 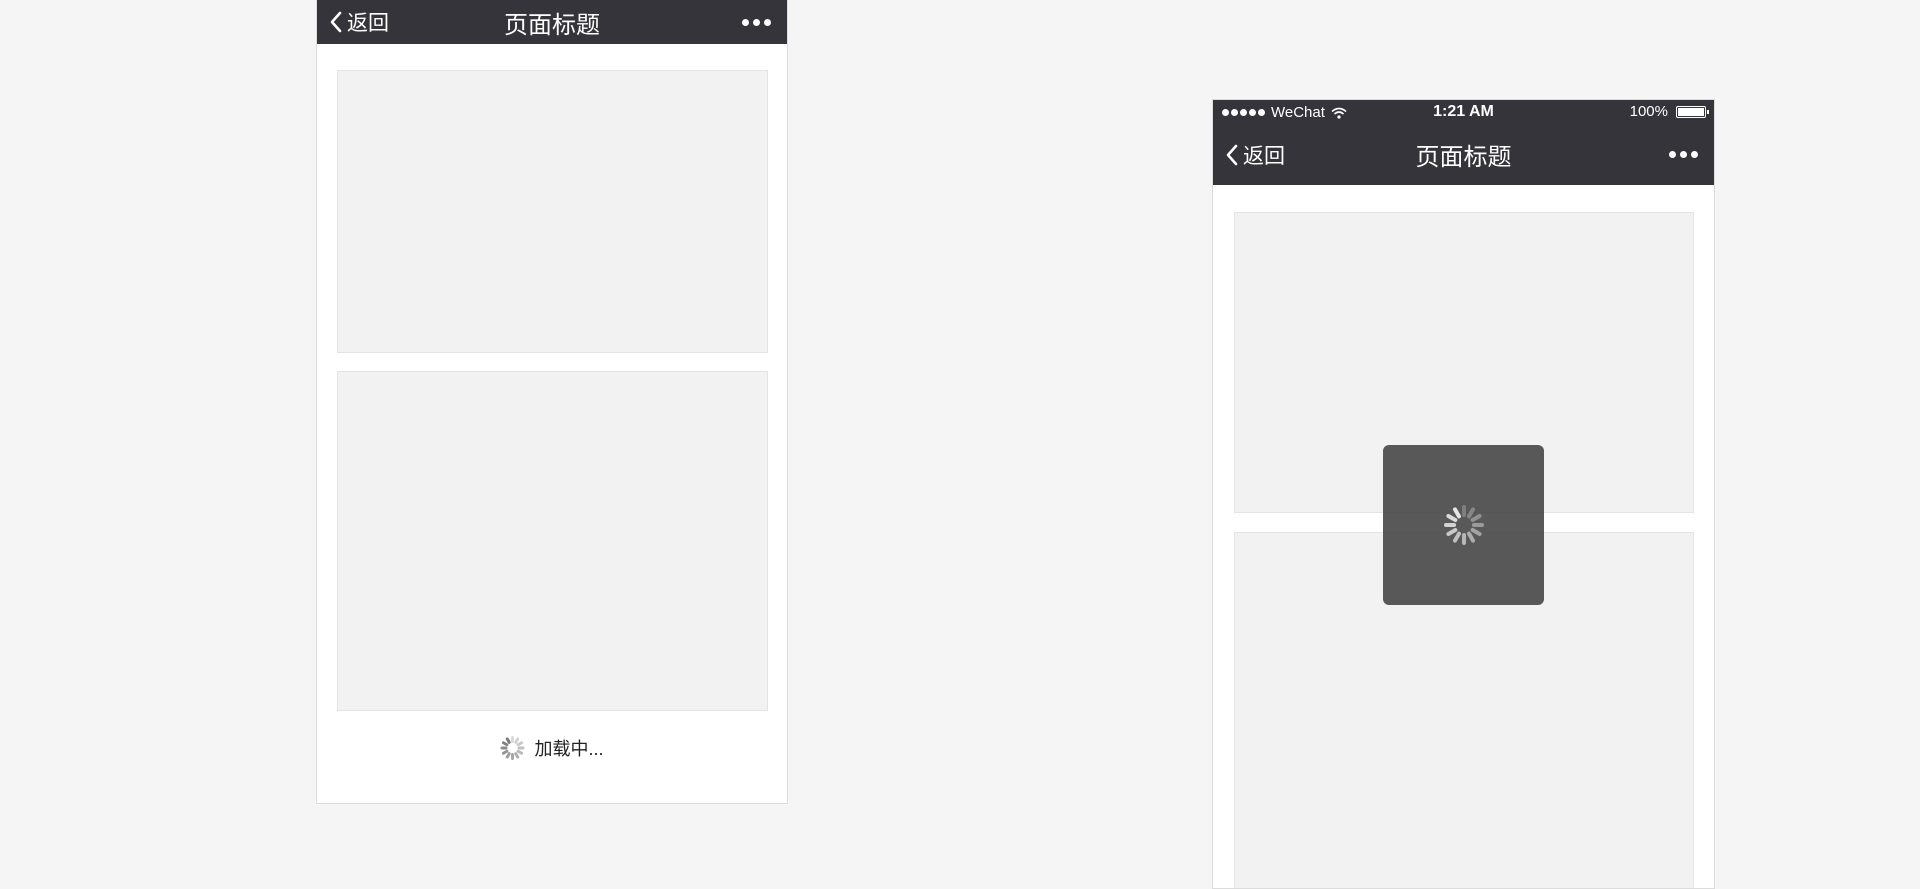 What do you see at coordinates (1463, 112) in the screenshot?
I see `status-bar: WeChat 1:21 AM 100%` at bounding box center [1463, 112].